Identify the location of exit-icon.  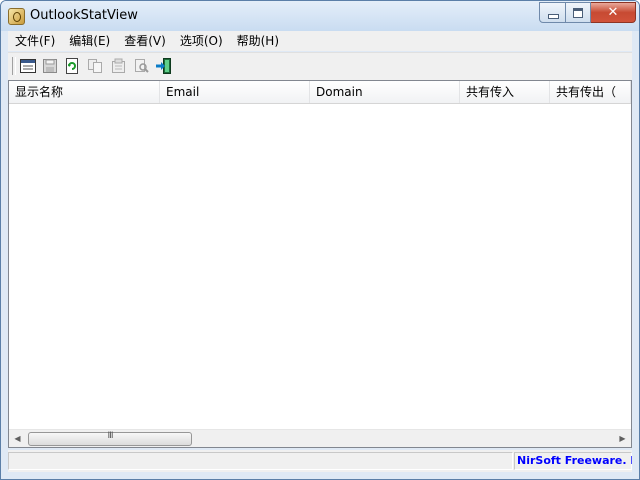
(164, 66).